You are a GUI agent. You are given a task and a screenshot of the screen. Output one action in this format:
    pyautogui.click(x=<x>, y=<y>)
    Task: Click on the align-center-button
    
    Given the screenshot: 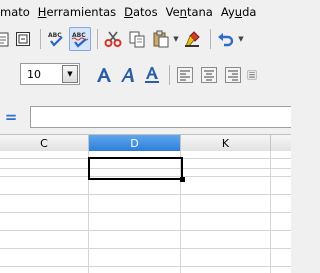 What is the action you would take?
    pyautogui.click(x=209, y=75)
    